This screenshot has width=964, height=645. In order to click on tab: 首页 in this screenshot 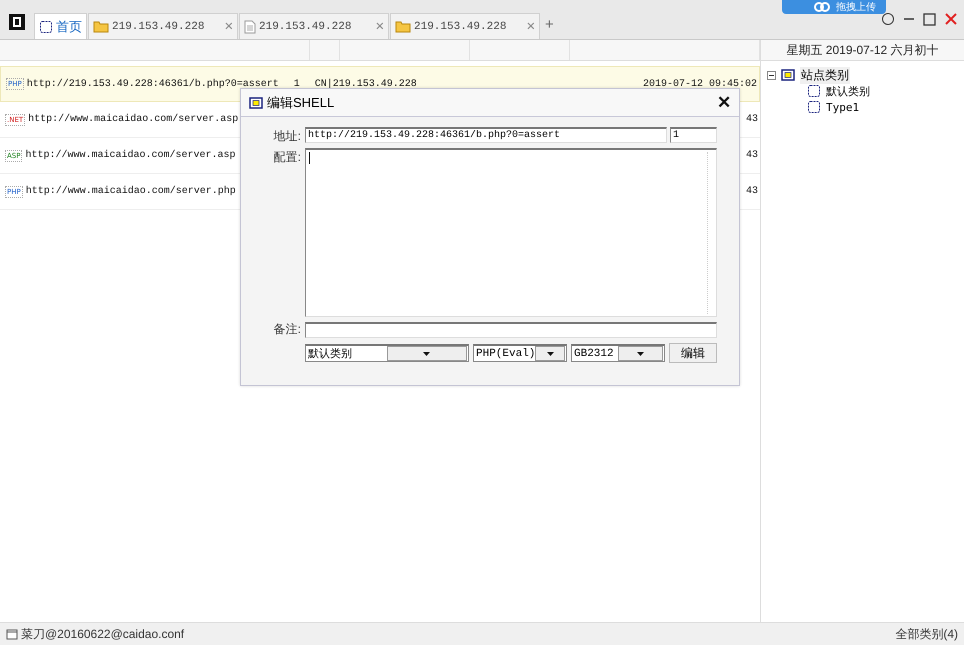, I will do `click(60, 26)`.